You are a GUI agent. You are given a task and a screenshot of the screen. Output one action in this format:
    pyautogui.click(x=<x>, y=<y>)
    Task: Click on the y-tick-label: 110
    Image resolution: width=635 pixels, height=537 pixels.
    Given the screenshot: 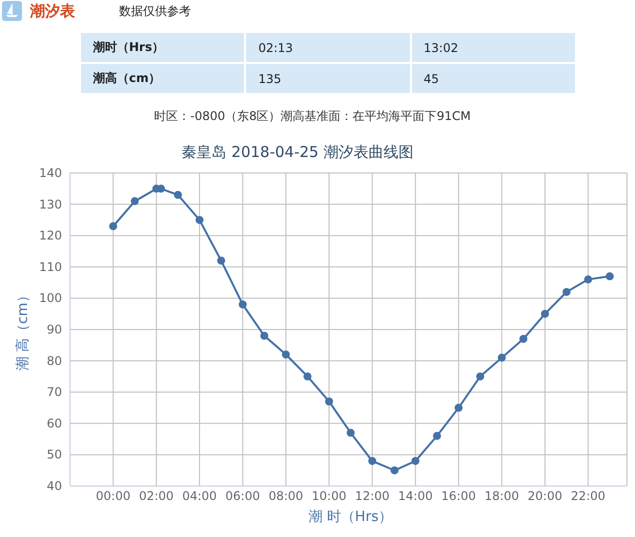 What is the action you would take?
    pyautogui.click(x=50, y=267)
    